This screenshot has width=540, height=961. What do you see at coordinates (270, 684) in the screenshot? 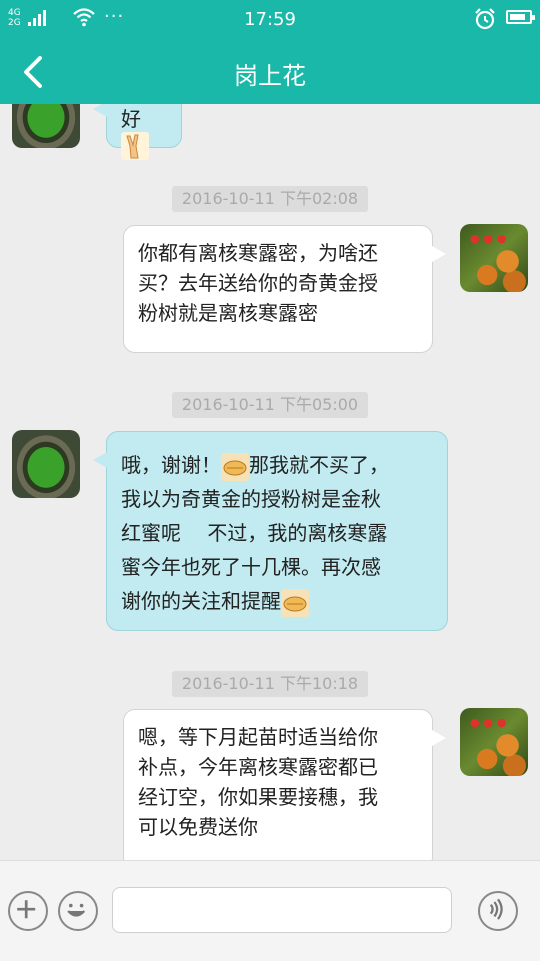
I see `message-timestamp: 2016-10-11 下午10:18` at bounding box center [270, 684].